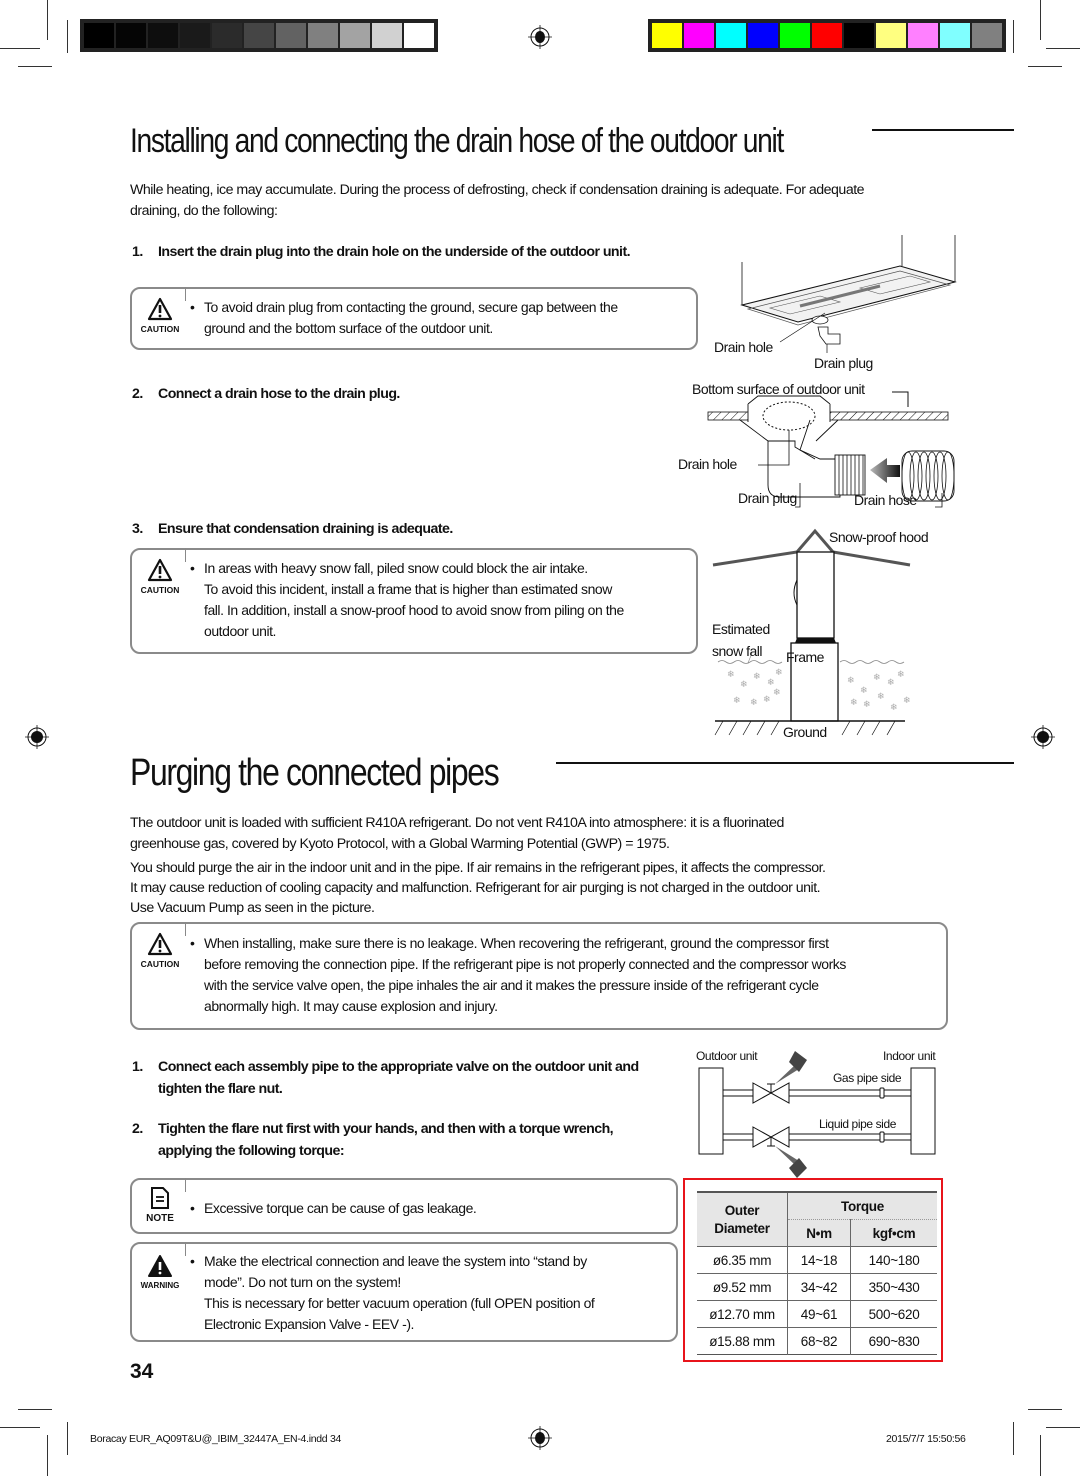  Describe the element at coordinates (137, 529) in the screenshot. I see `step-number: 3.` at that location.